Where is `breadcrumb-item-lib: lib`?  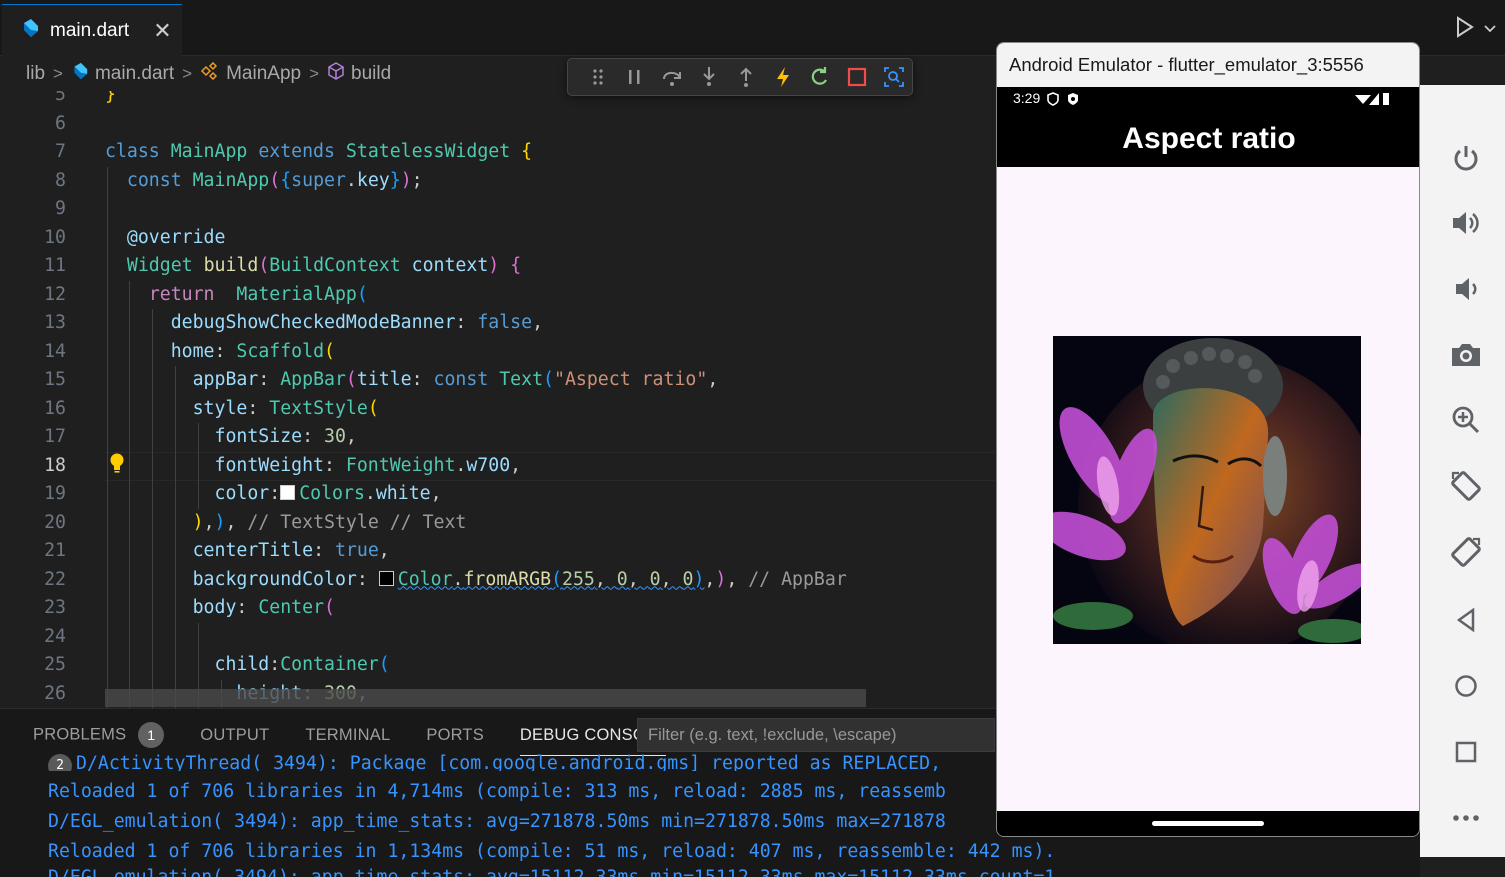 breadcrumb-item-lib: lib is located at coordinates (35, 74).